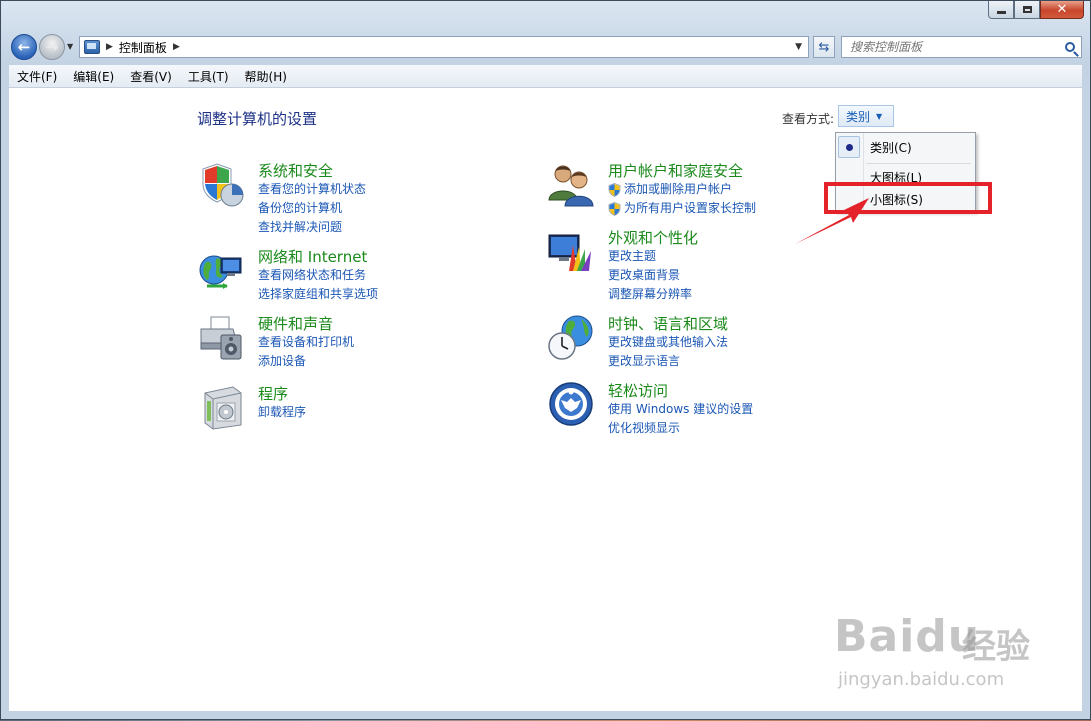  I want to click on search-box, so click(961, 47).